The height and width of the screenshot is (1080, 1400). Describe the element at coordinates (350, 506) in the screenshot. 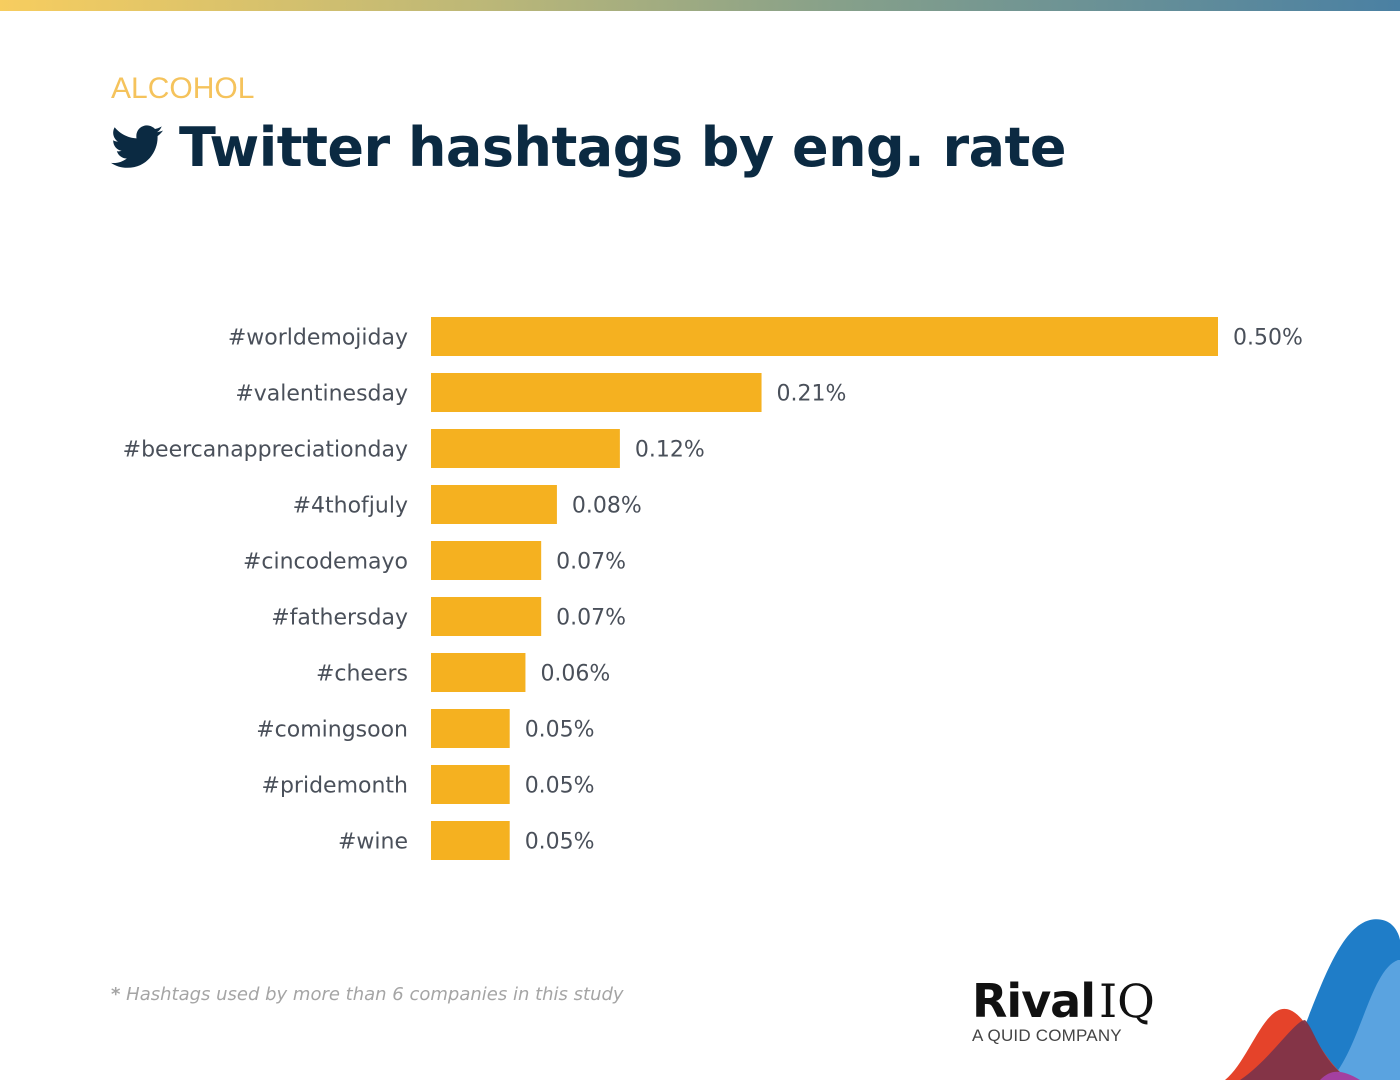

I see `category-label: #4thofjuly` at that location.